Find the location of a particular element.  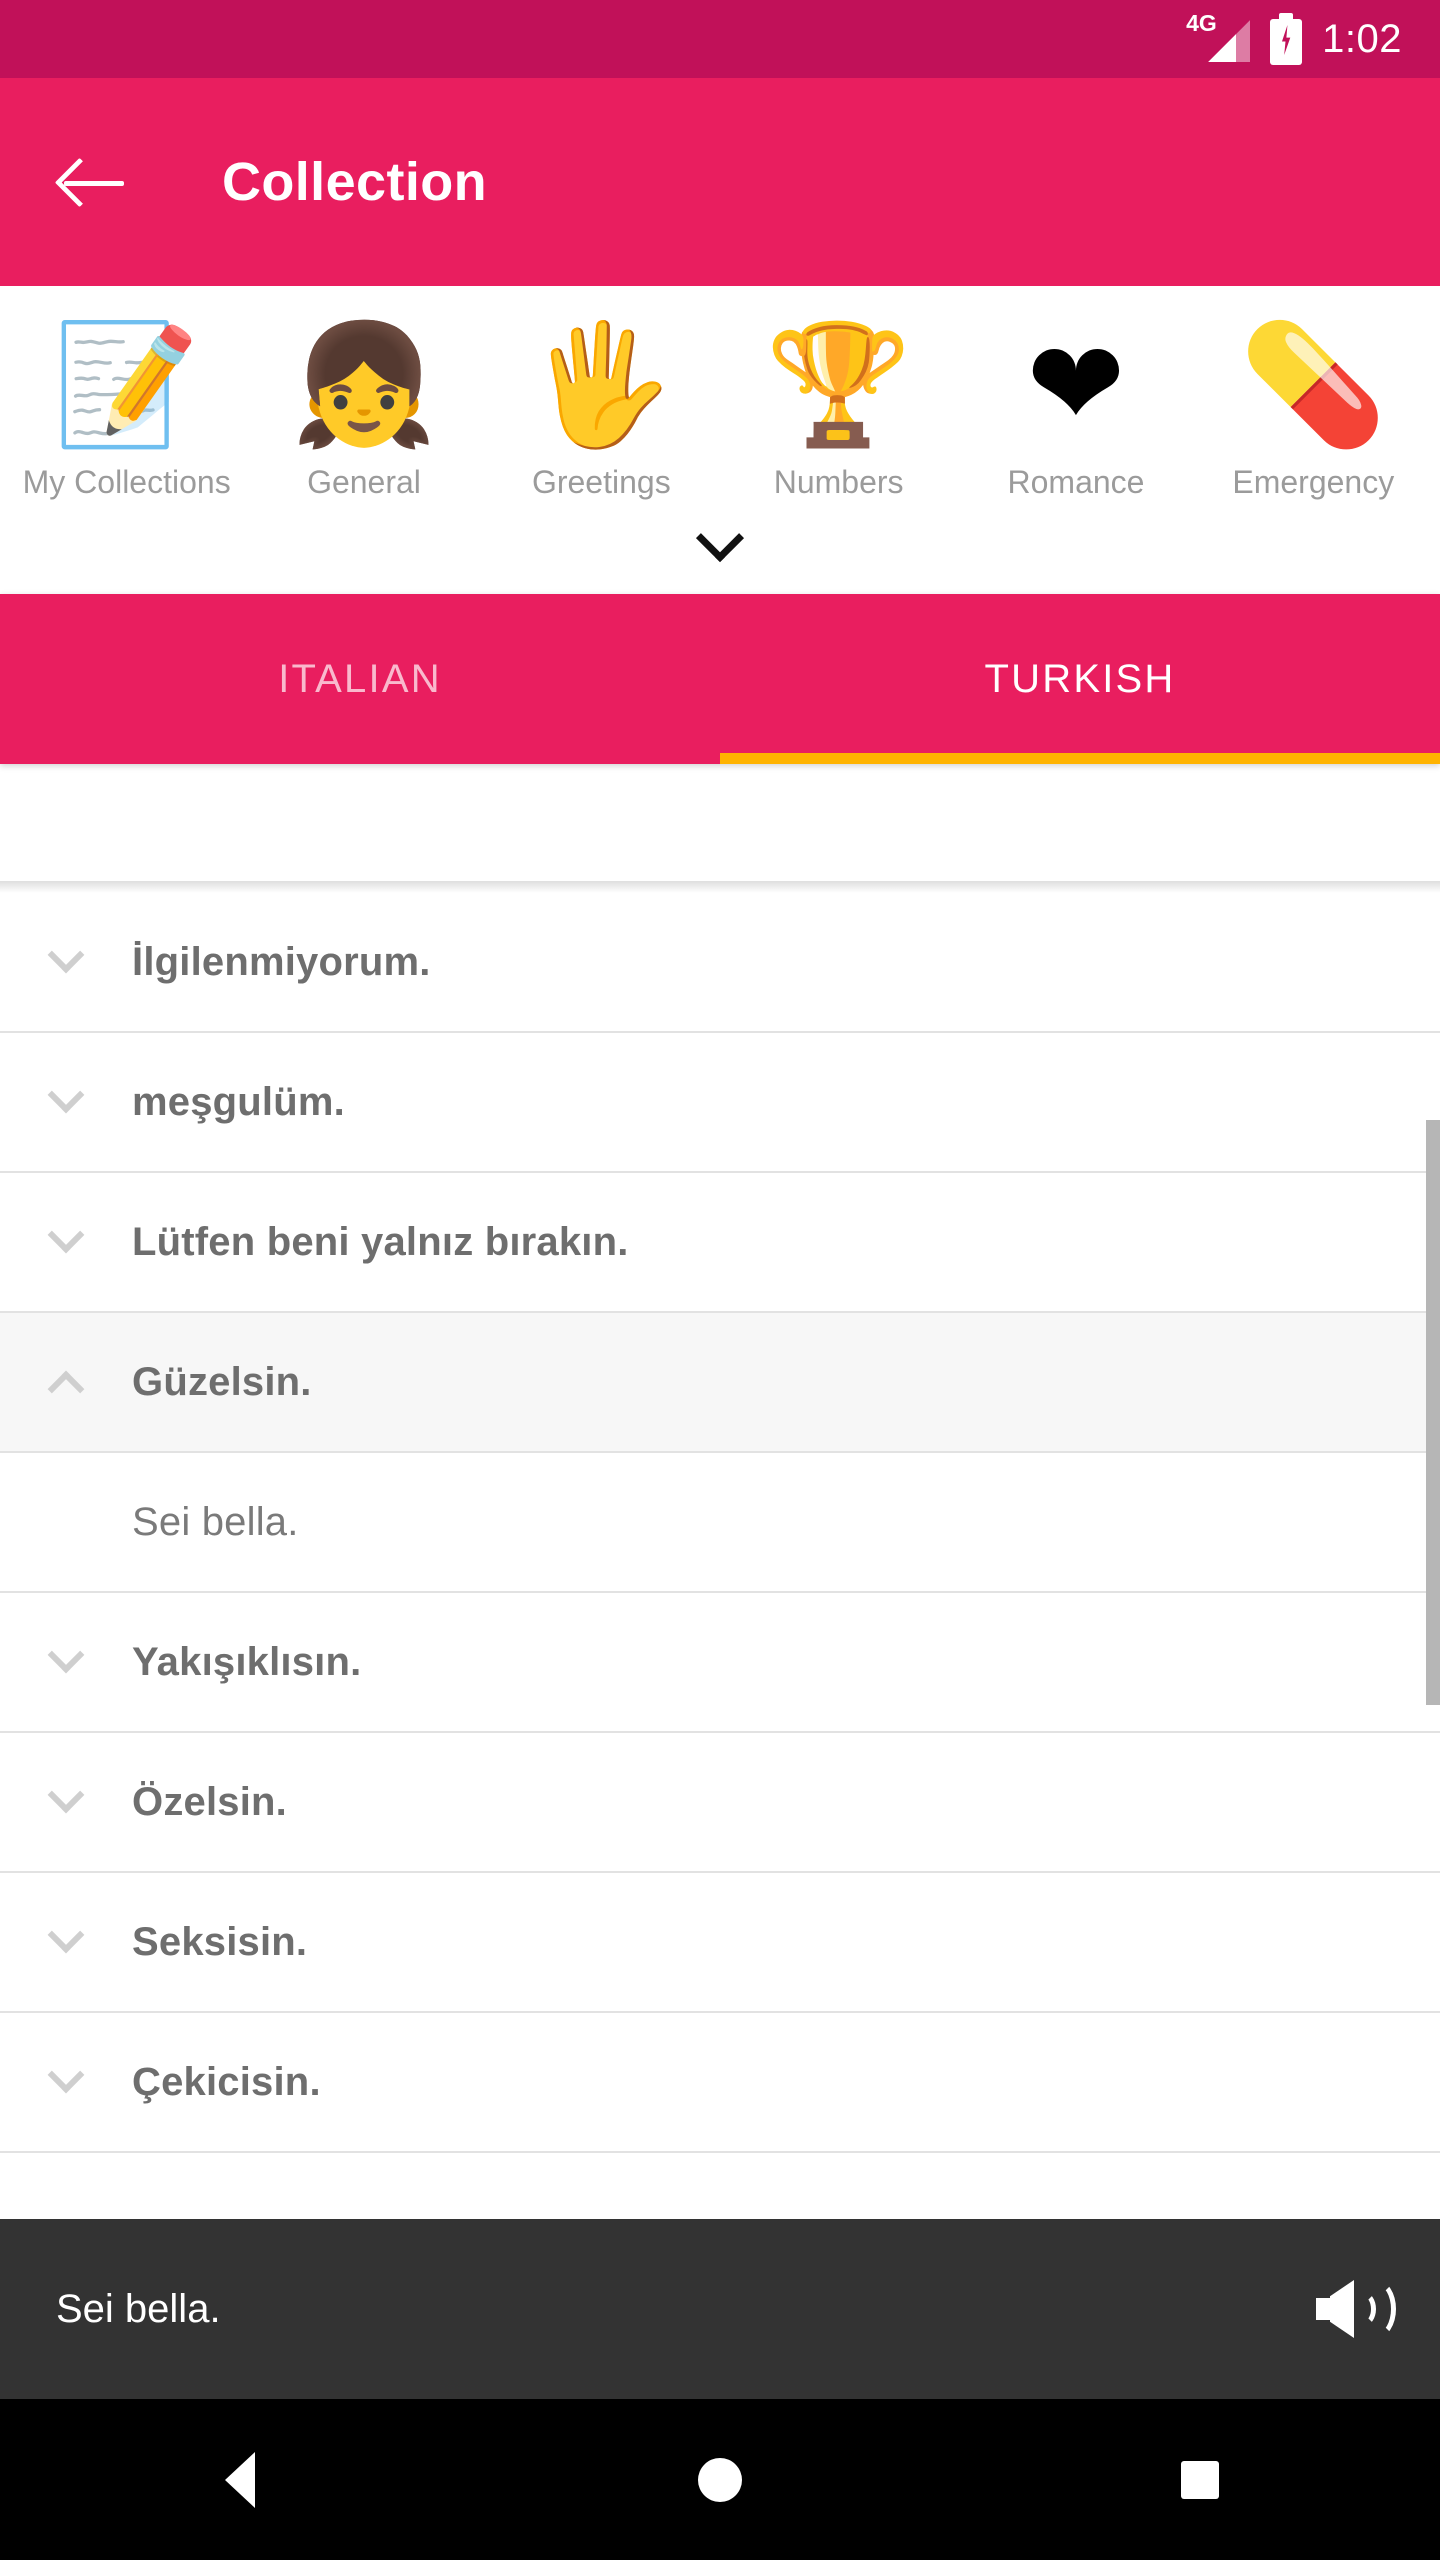

category-label: Romance is located at coordinates (1076, 482).